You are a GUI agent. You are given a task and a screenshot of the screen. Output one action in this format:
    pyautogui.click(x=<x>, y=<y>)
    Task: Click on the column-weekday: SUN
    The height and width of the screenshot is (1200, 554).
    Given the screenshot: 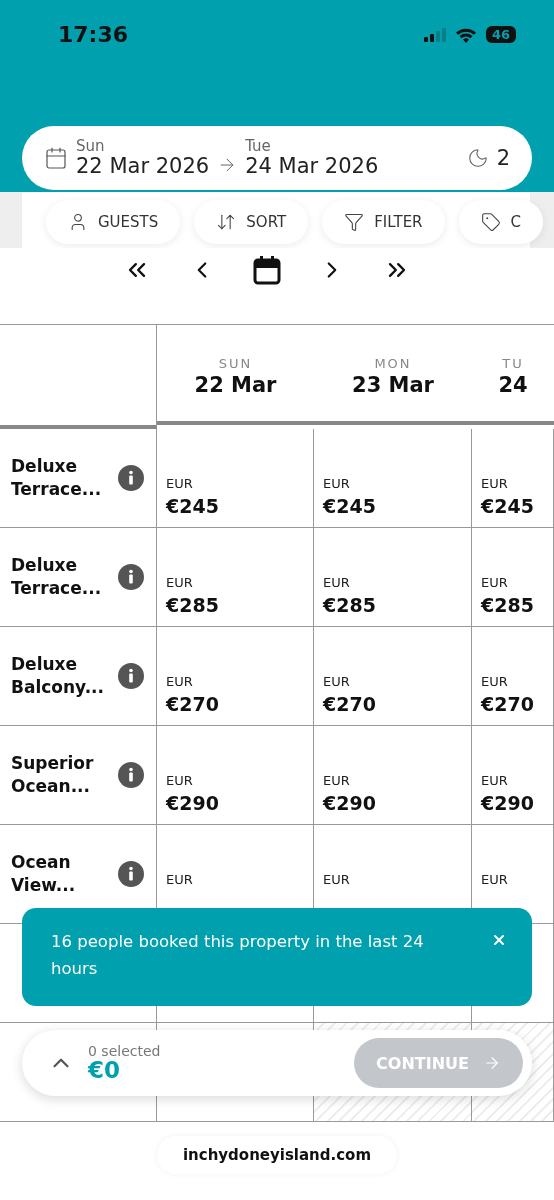 What is the action you would take?
    pyautogui.click(x=235, y=363)
    